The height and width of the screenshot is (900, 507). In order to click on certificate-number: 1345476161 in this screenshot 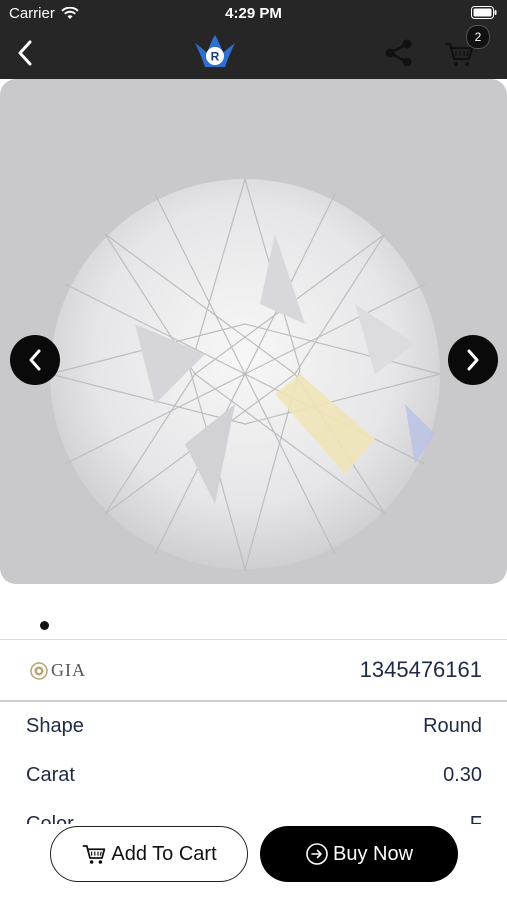, I will do `click(421, 670)`.